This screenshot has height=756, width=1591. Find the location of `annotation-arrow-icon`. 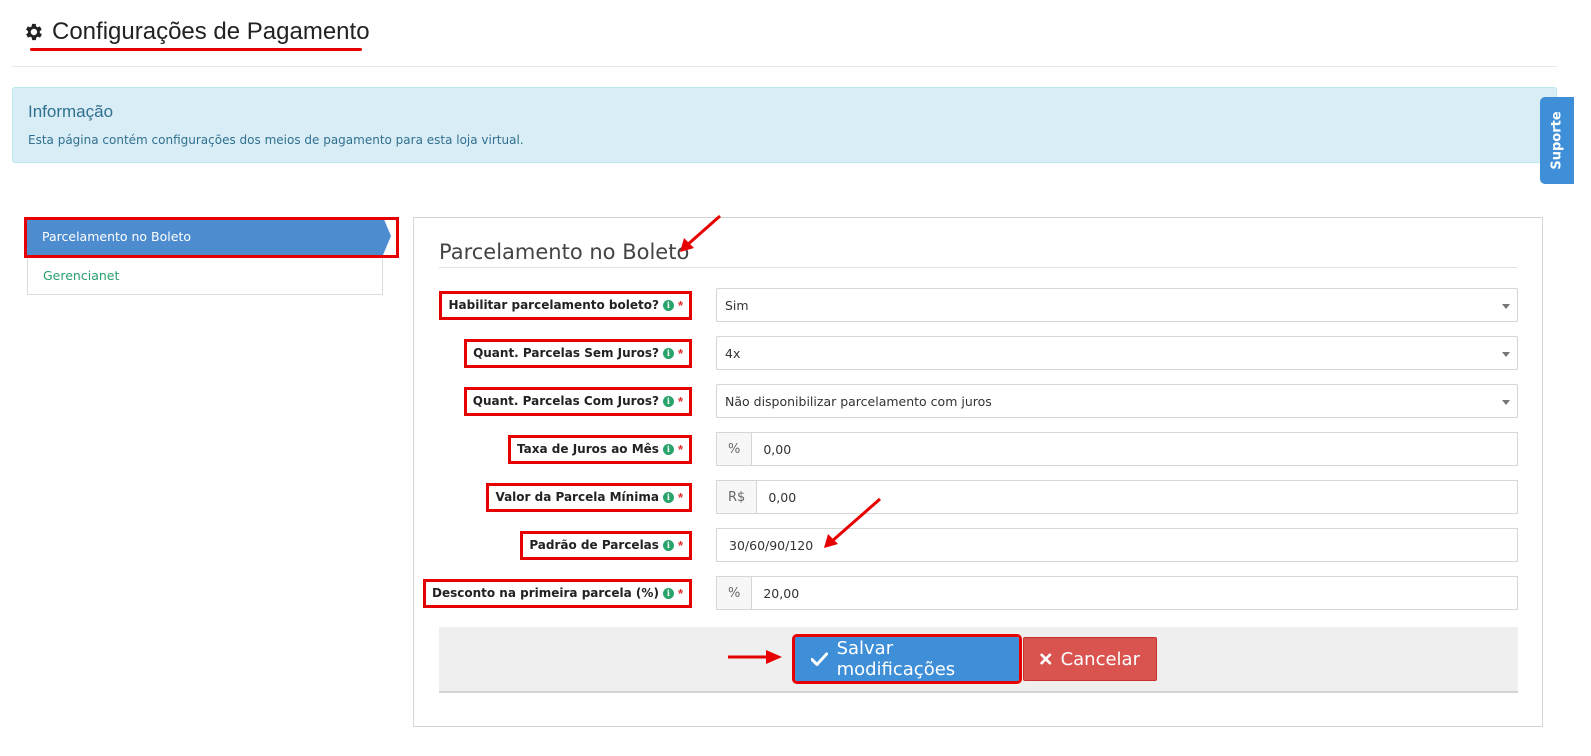

annotation-arrow-icon is located at coordinates (780, 439).